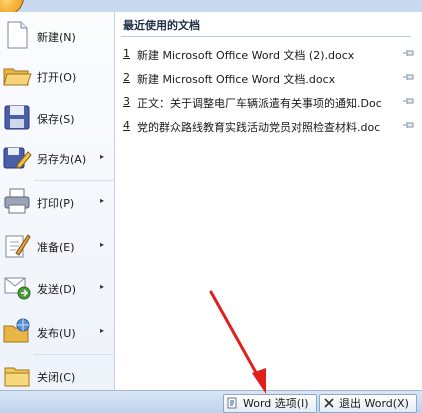  What do you see at coordinates (246, 55) in the screenshot?
I see `document-name: 新建 Microsoft Office Word 文档 (2).docx` at bounding box center [246, 55].